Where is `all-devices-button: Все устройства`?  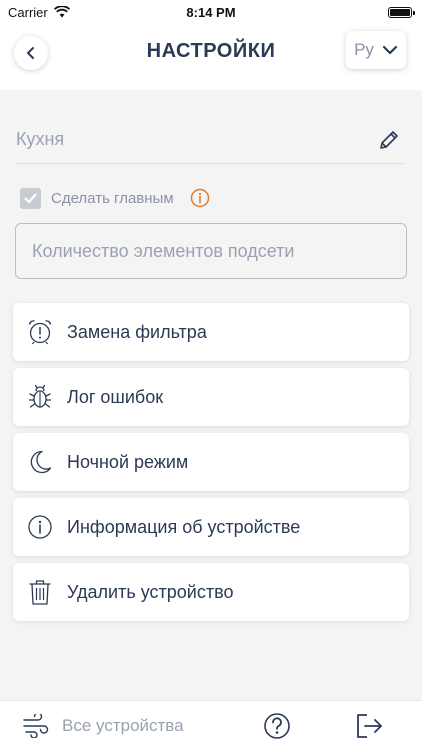
all-devices-button: Все устройства is located at coordinates (103, 726).